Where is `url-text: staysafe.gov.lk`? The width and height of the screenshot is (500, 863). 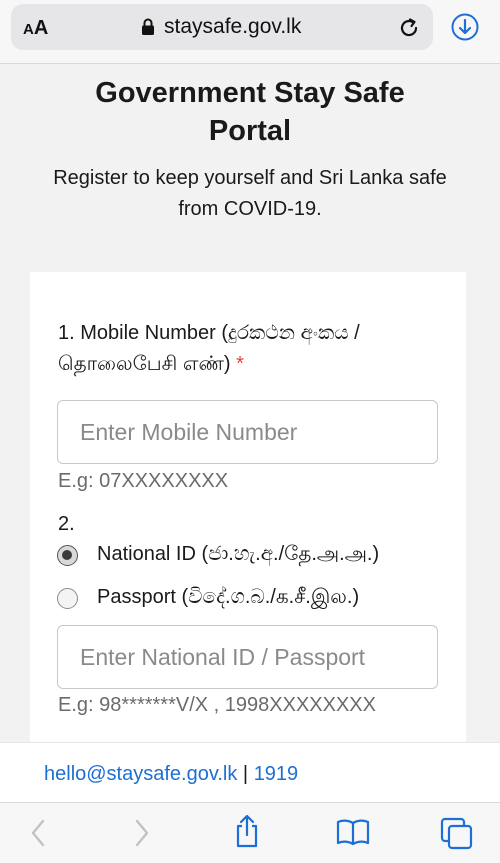
url-text: staysafe.gov.lk is located at coordinates (232, 27).